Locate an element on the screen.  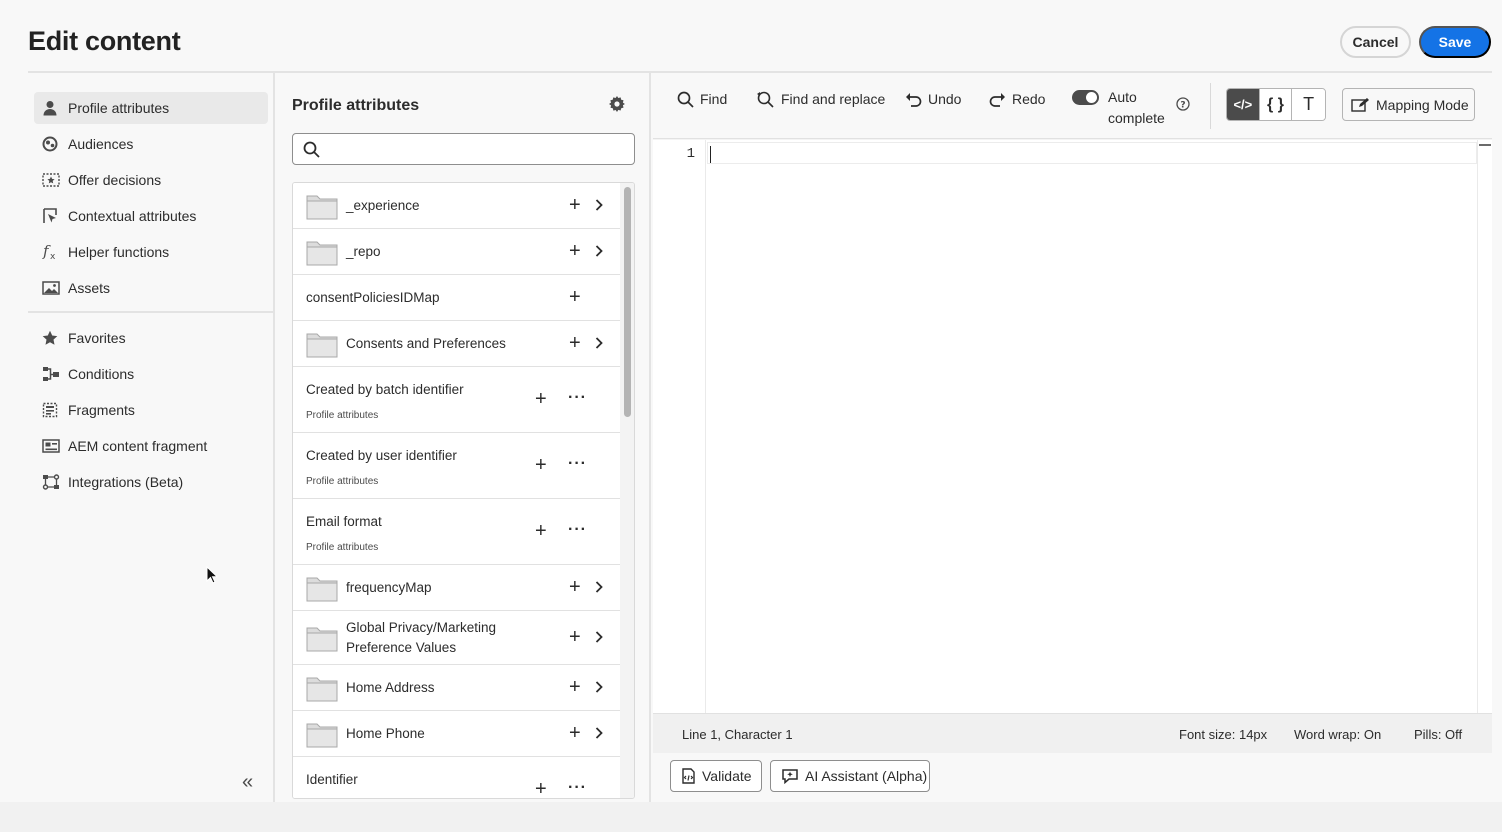
integrations-icon is located at coordinates (47, 482).